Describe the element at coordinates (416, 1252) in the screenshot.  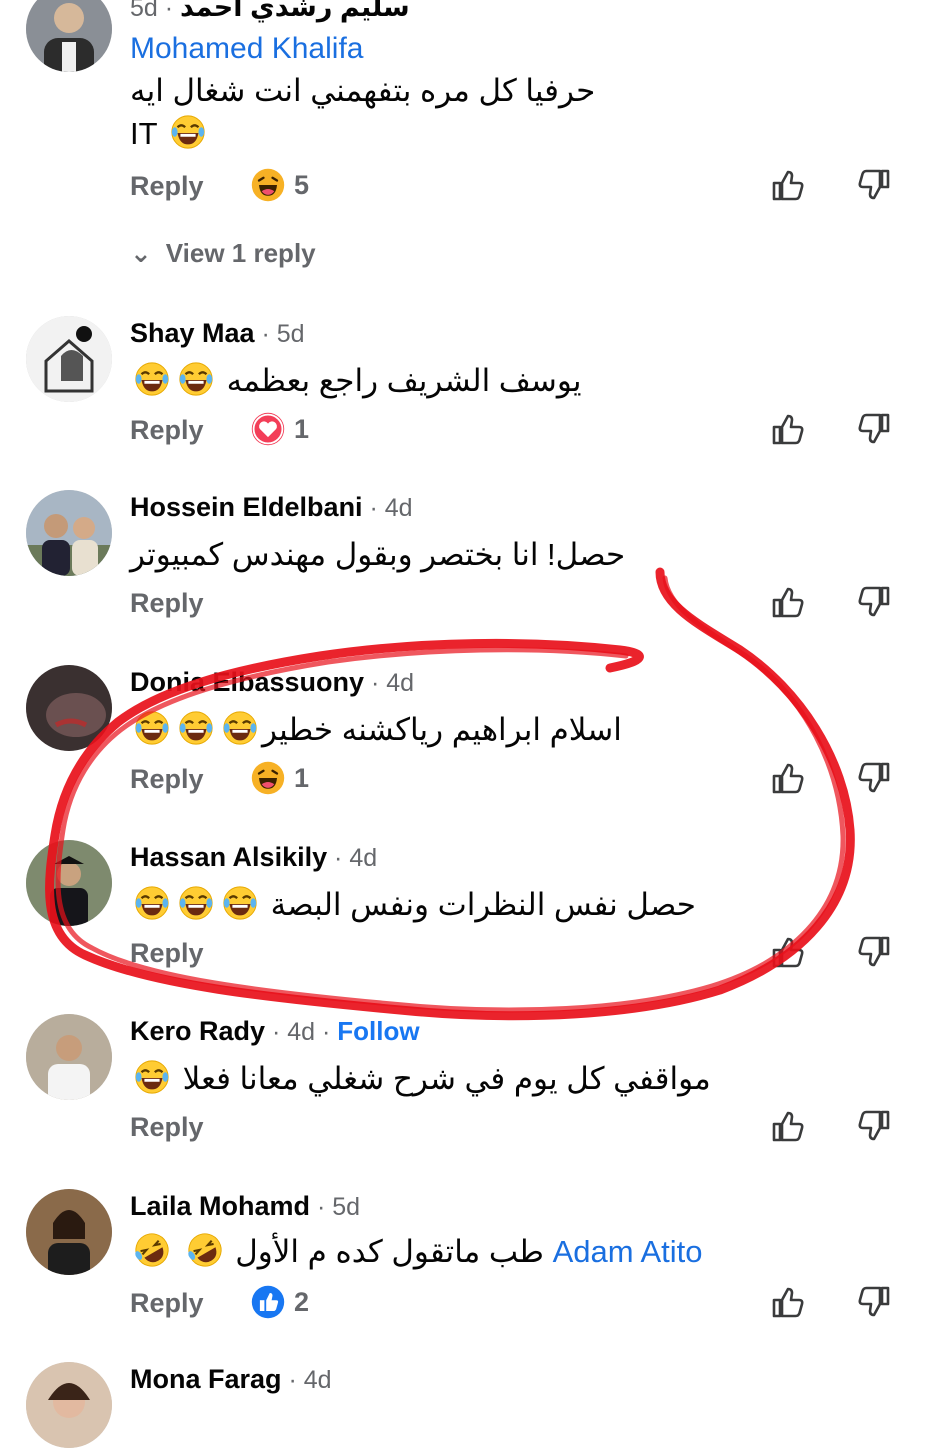
I see `comment-text: طب ماتقول كده م الأول Adam Atito` at that location.